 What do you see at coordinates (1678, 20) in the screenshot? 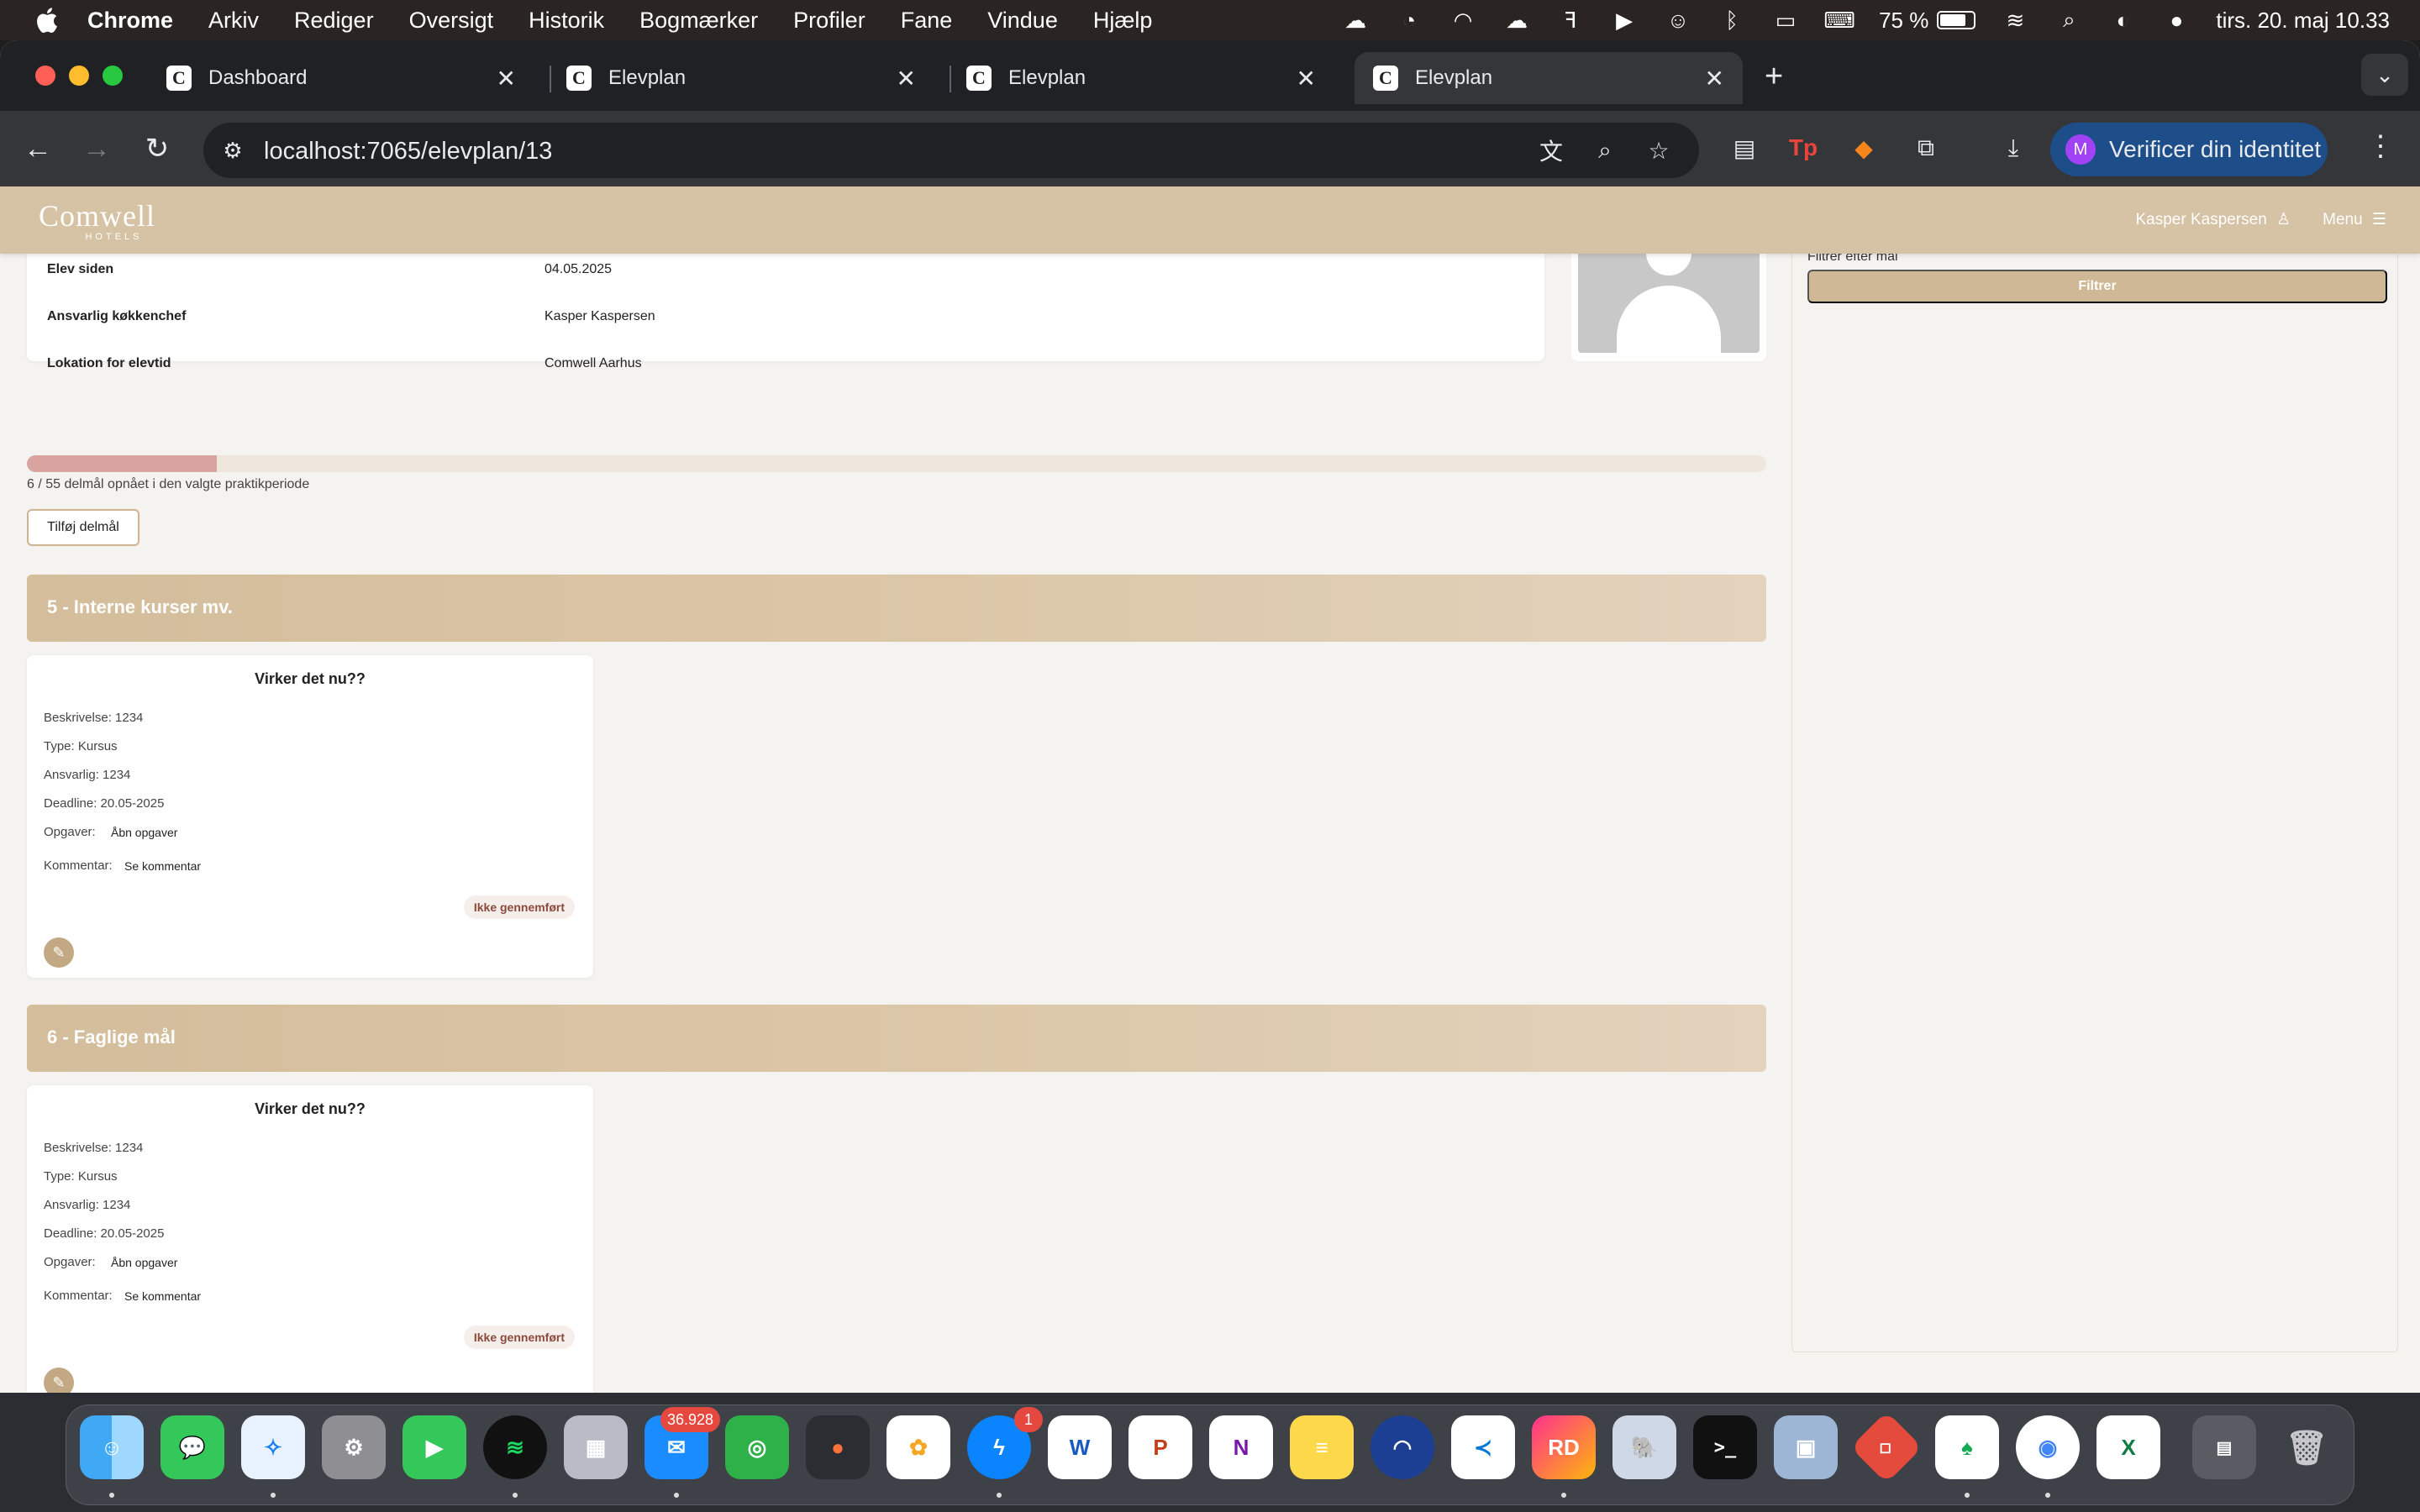
I see `accessibility-icon: ☺` at bounding box center [1678, 20].